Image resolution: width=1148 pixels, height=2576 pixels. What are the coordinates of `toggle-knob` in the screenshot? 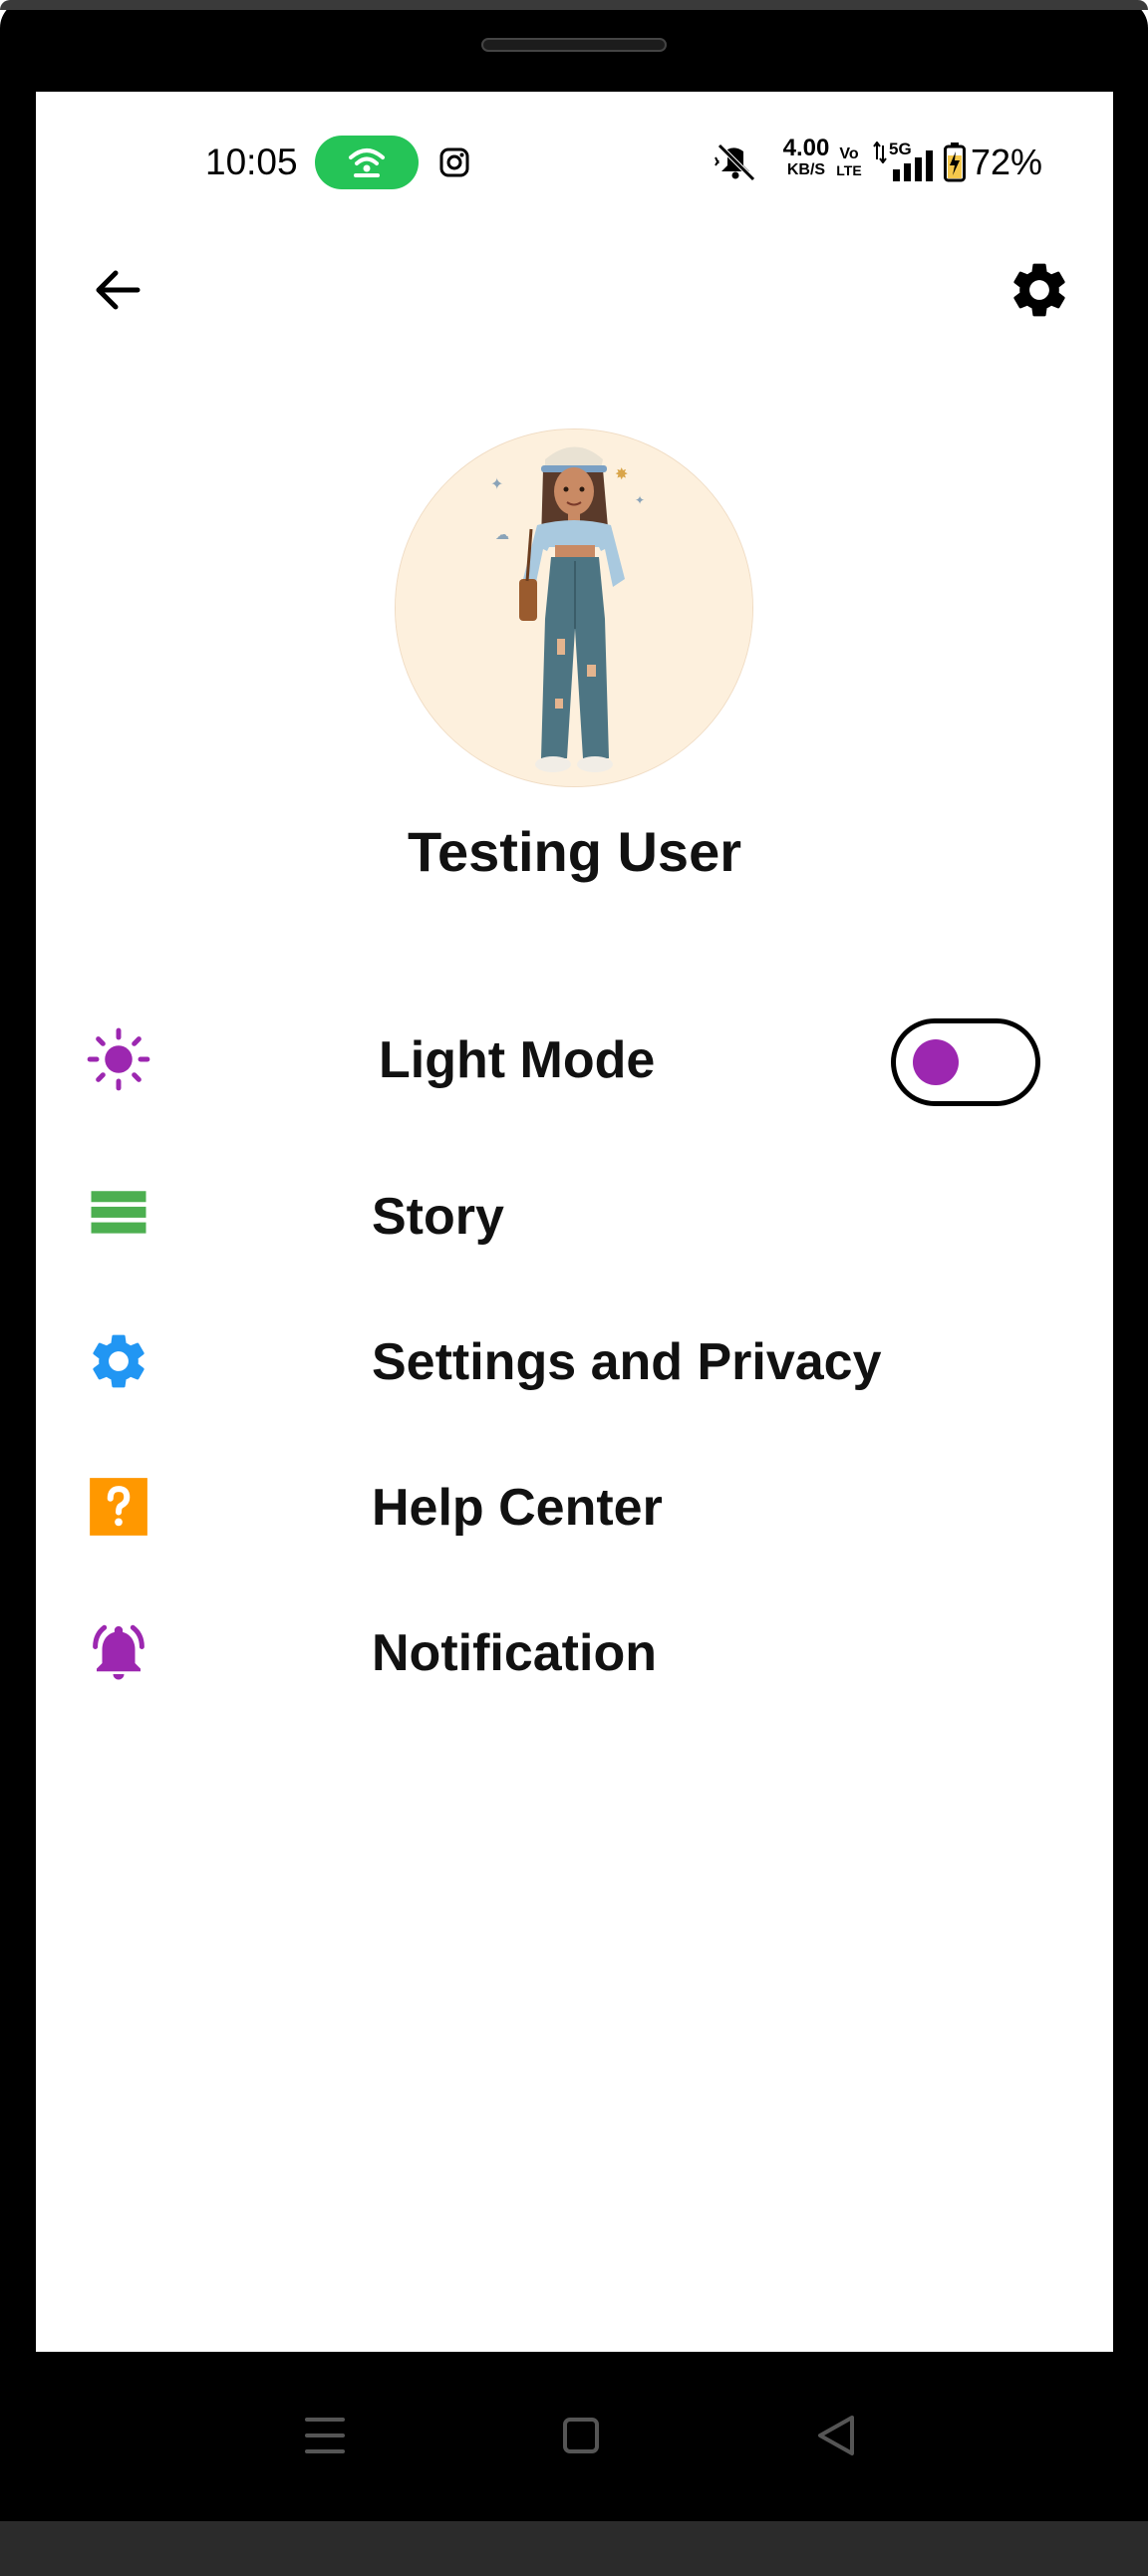 It's located at (936, 1062).